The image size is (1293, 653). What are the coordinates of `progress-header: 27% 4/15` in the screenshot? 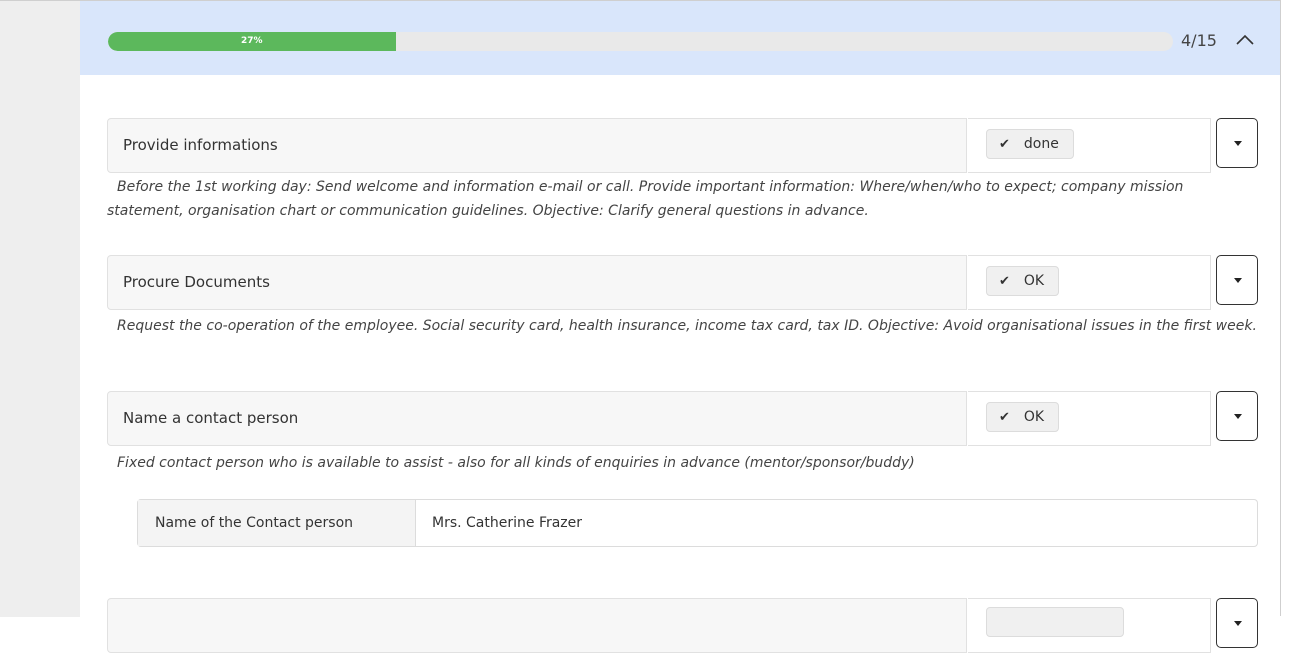 It's located at (680, 38).